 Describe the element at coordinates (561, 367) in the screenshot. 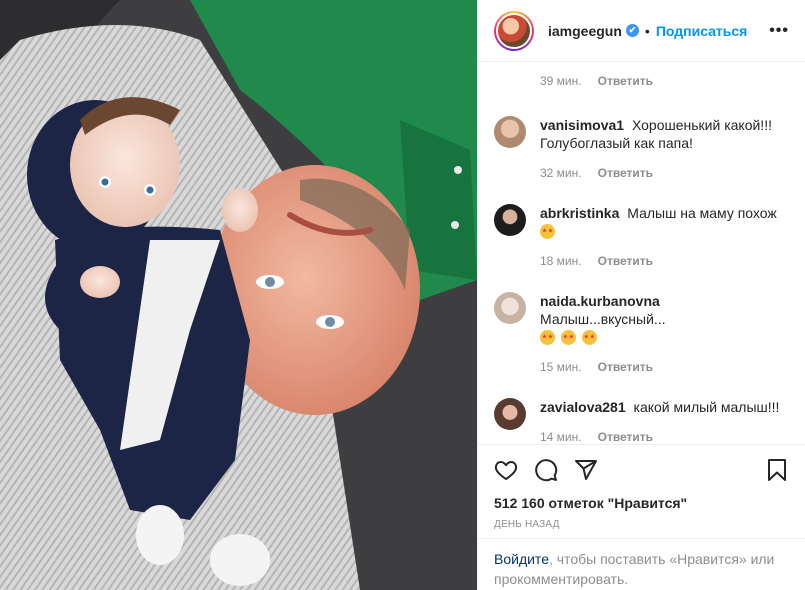

I see `comment-time: 15 мин.` at that location.